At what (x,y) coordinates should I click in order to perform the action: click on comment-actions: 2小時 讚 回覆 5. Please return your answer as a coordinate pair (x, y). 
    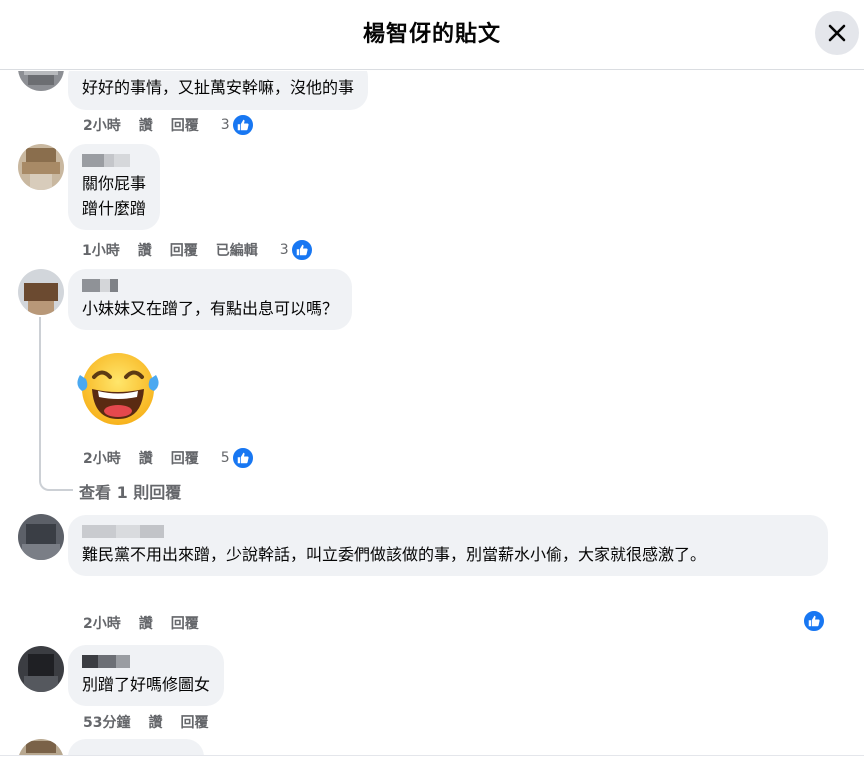
    Looking at the image, I should click on (168, 458).